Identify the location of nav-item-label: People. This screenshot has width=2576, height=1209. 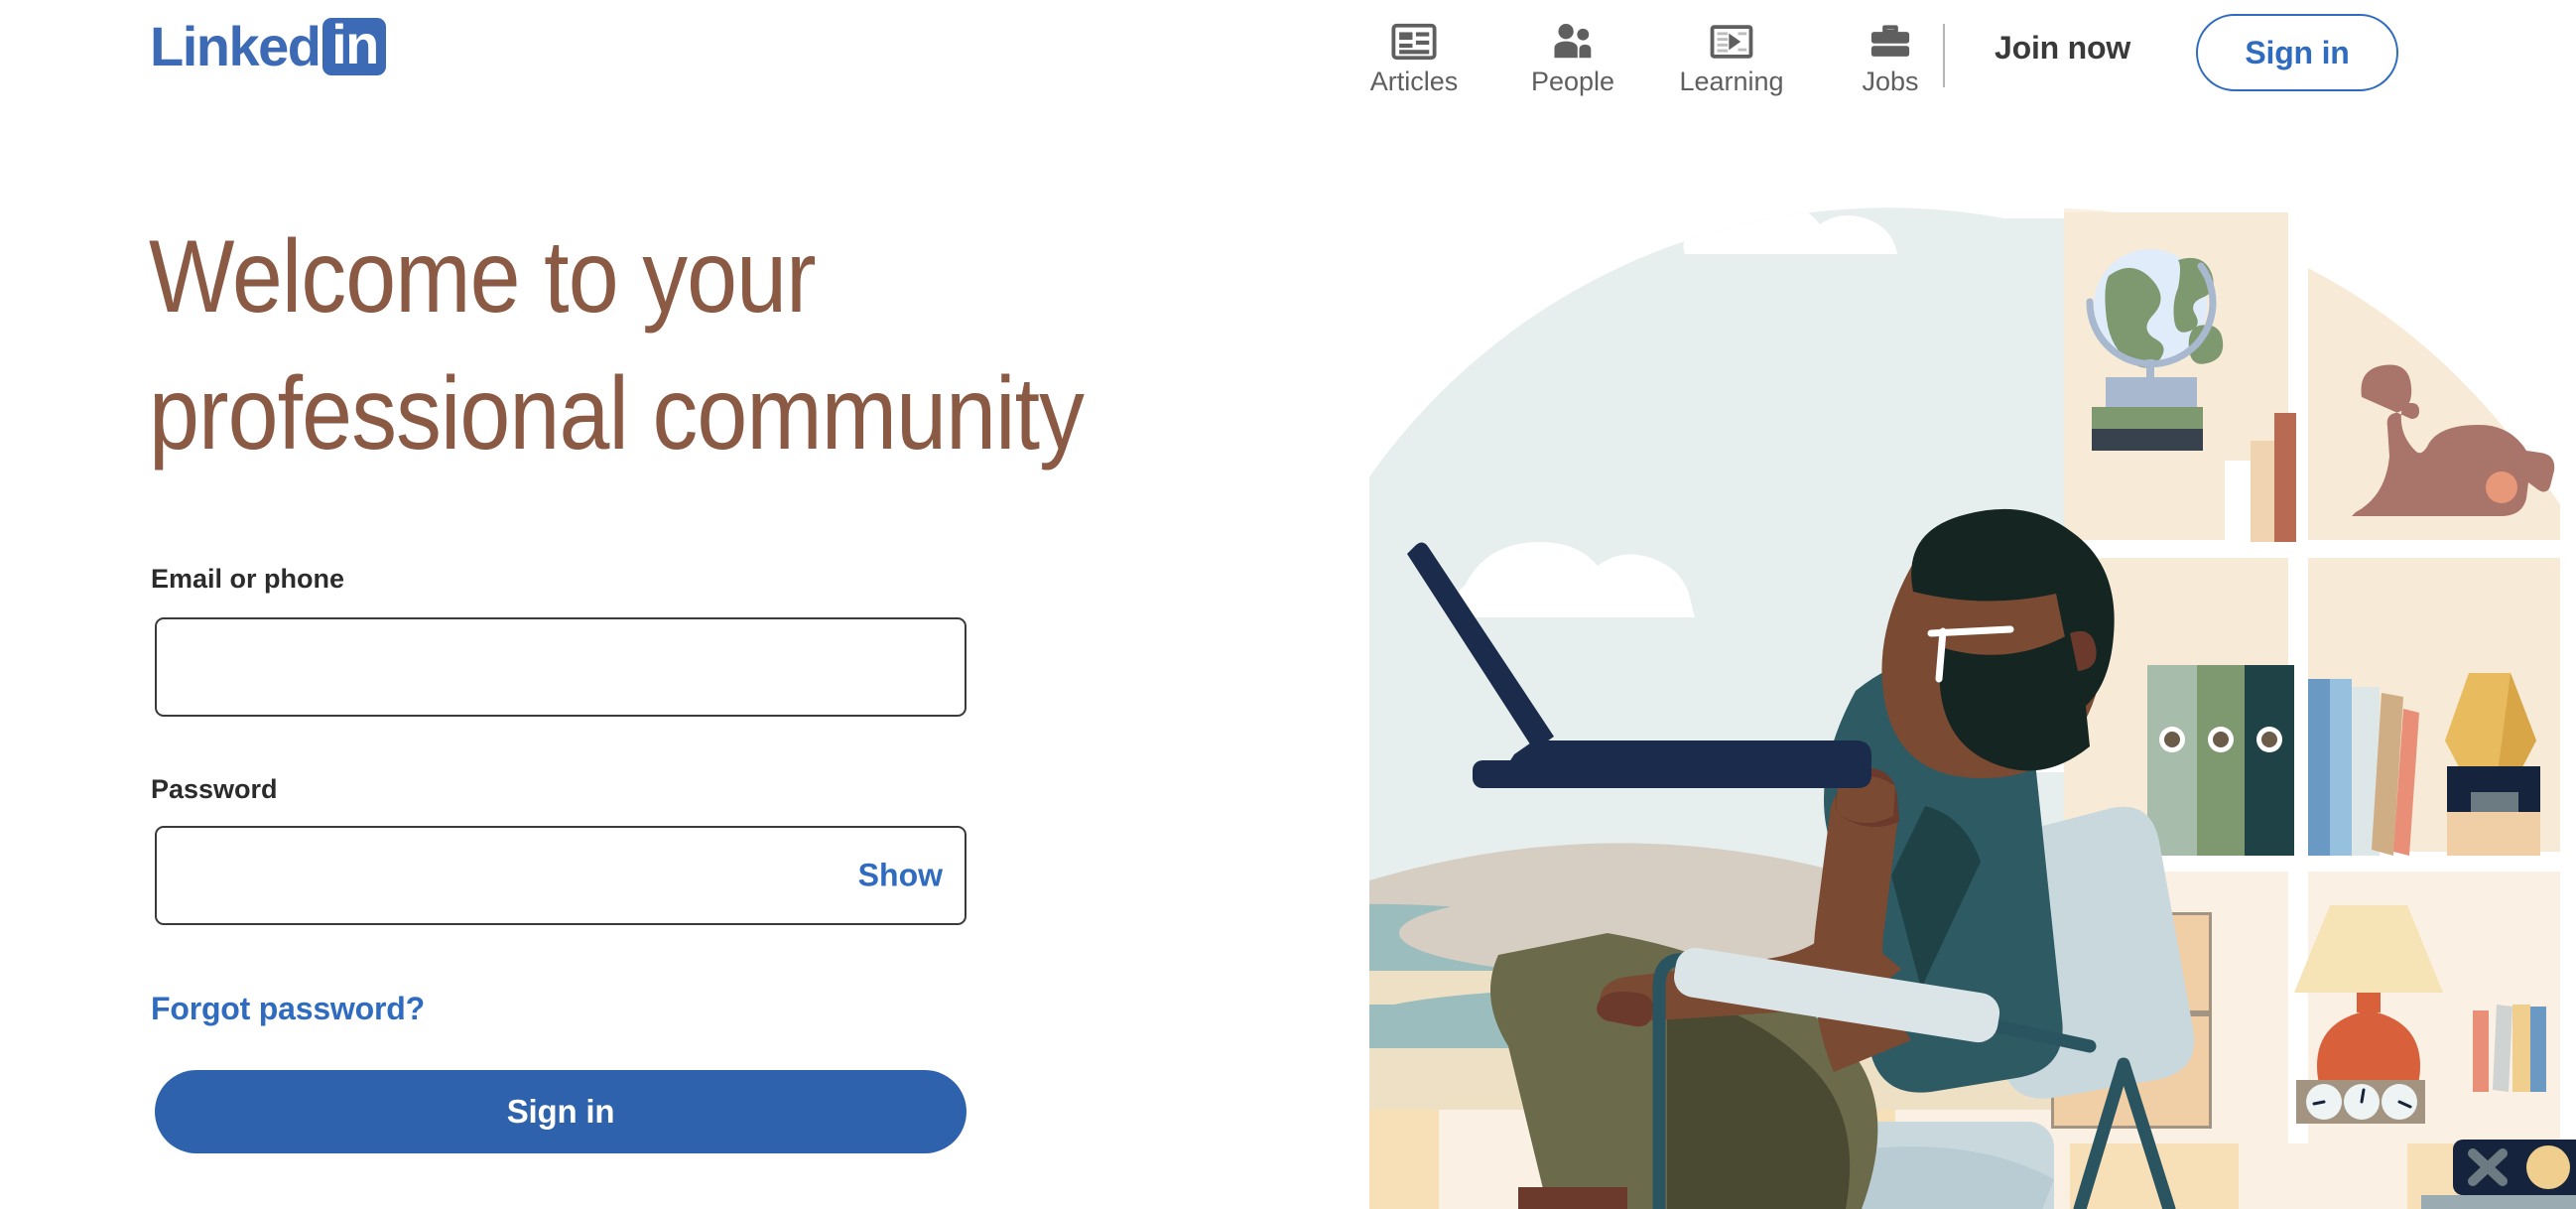
(1573, 81).